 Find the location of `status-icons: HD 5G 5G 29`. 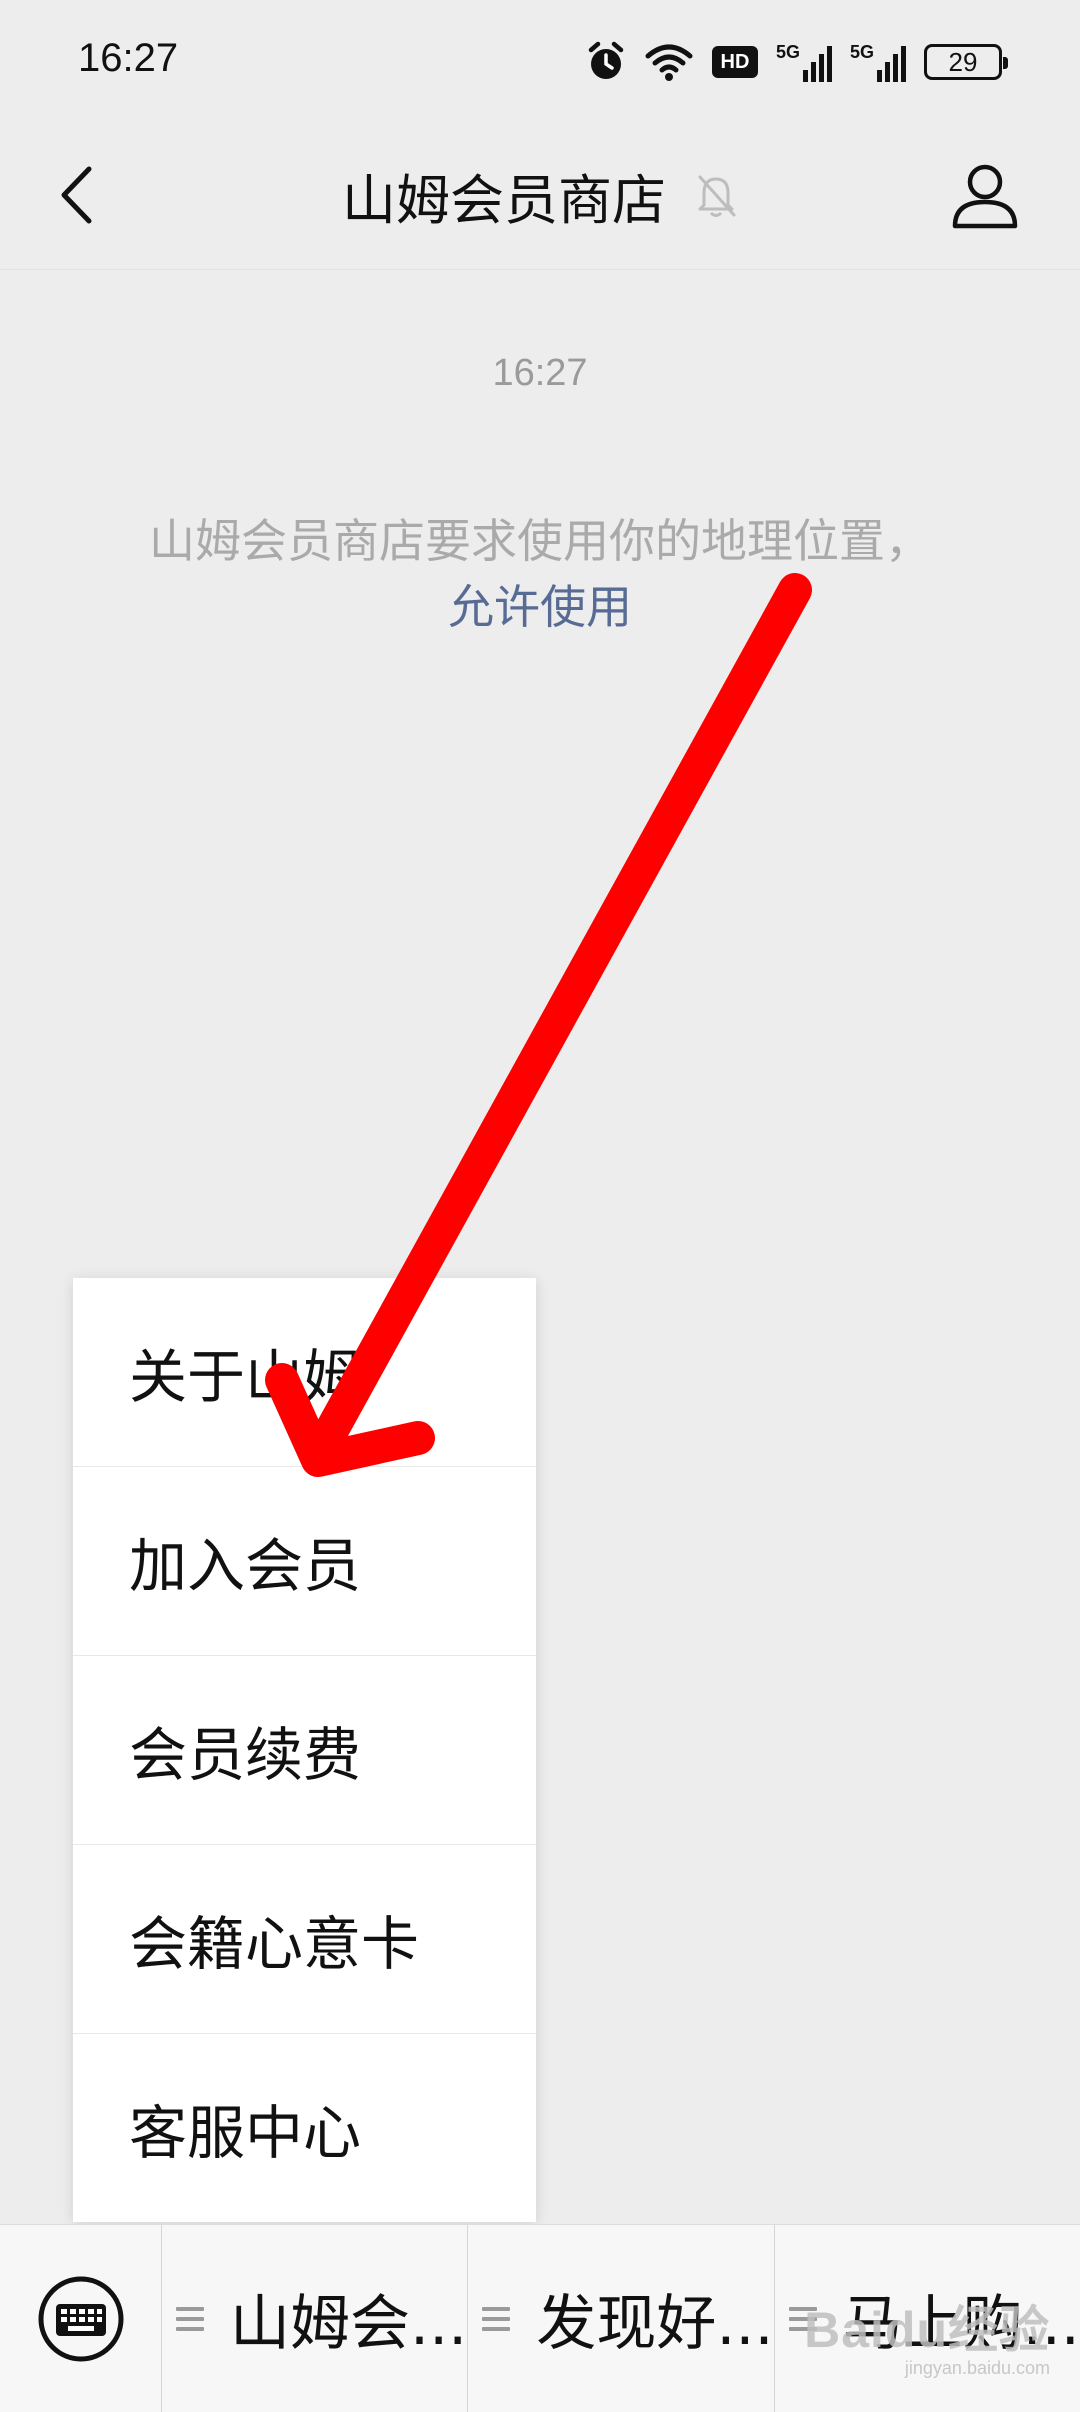

status-icons: HD 5G 5G 29 is located at coordinates (797, 62).